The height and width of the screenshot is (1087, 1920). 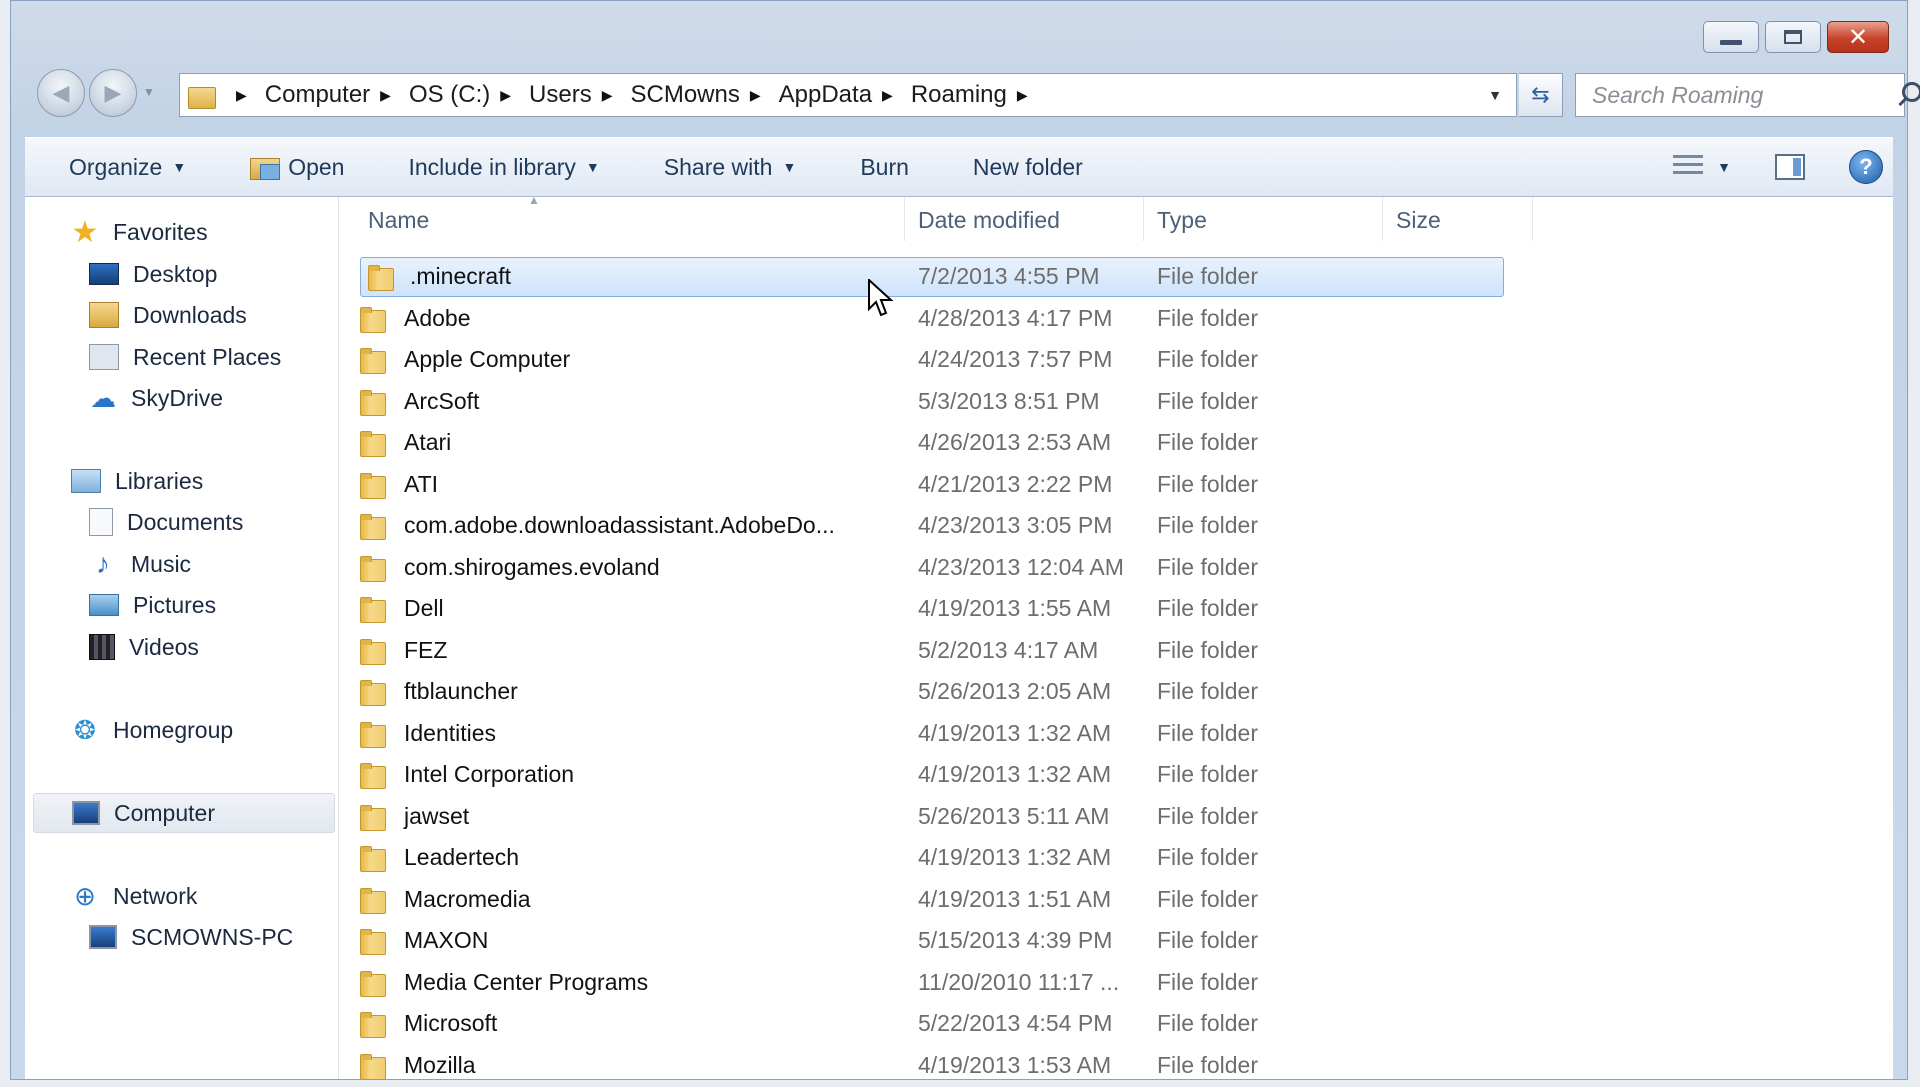 I want to click on file-date-modified: 4/24/2013 7:57 PM, so click(x=1015, y=359).